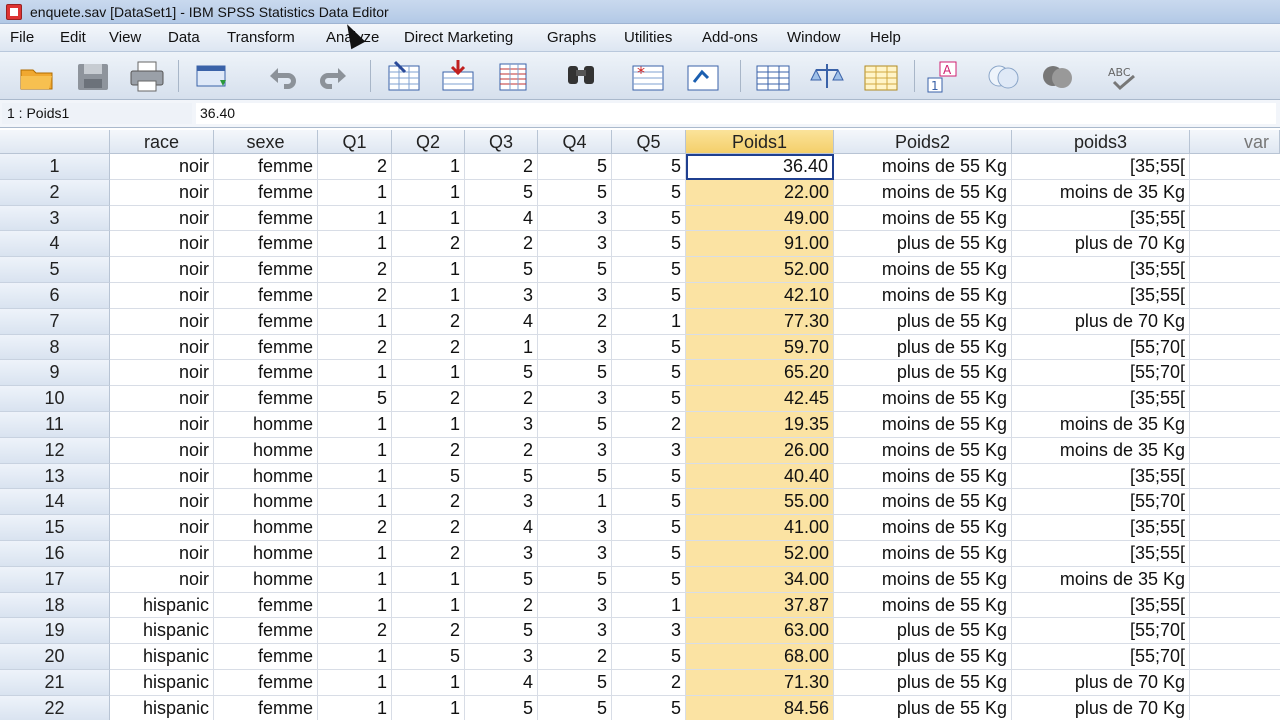 This screenshot has height=720, width=1280. I want to click on cell-poids1: 63.00, so click(760, 631).